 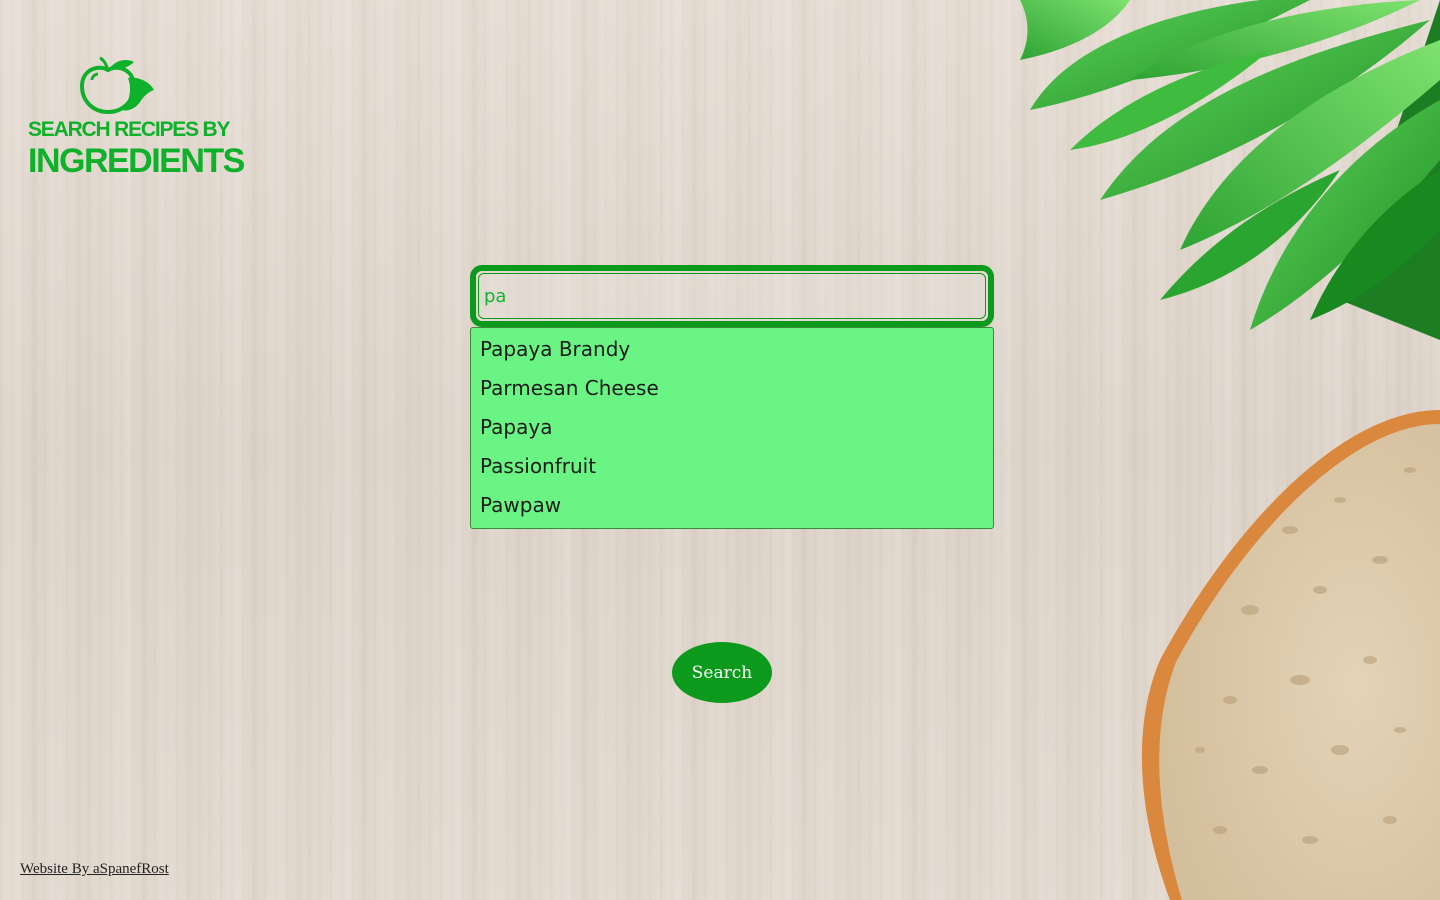 I want to click on logo-title-line1: SEARCH RECIPES BY, so click(x=129, y=129).